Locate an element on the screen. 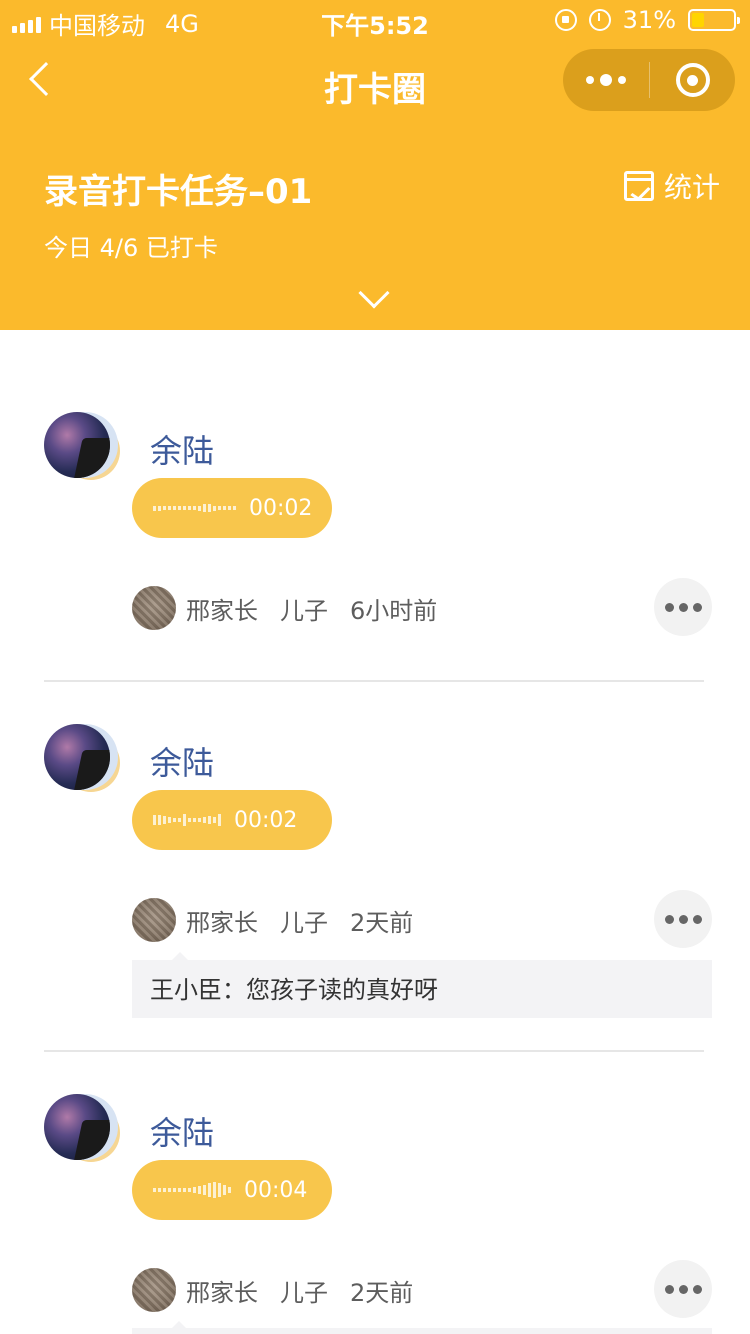 The image size is (750, 1334). status-bar: 中国移动 4G 下午5:52 31% is located at coordinates (375, 20).